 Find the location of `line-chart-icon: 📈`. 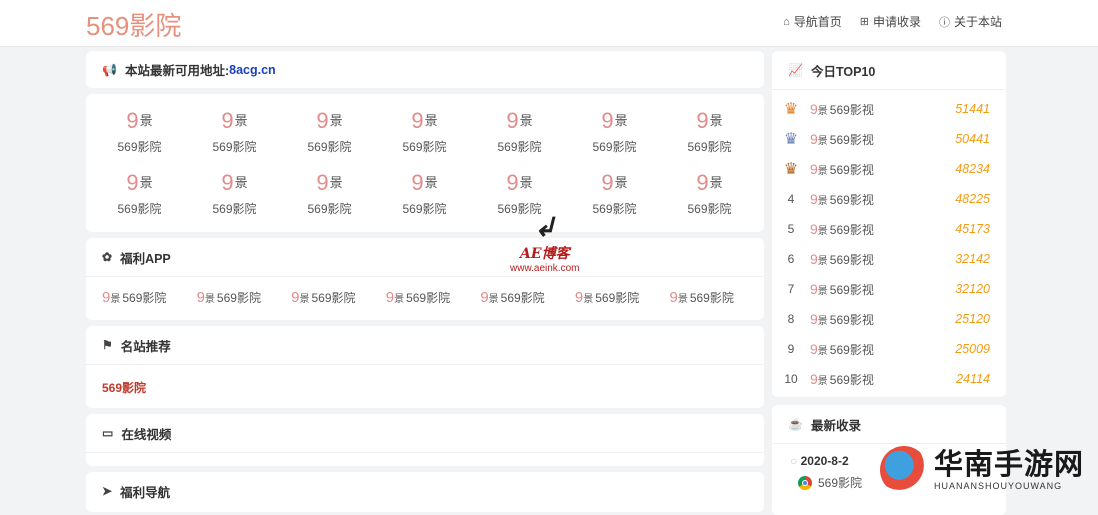

line-chart-icon: 📈 is located at coordinates (795, 70).